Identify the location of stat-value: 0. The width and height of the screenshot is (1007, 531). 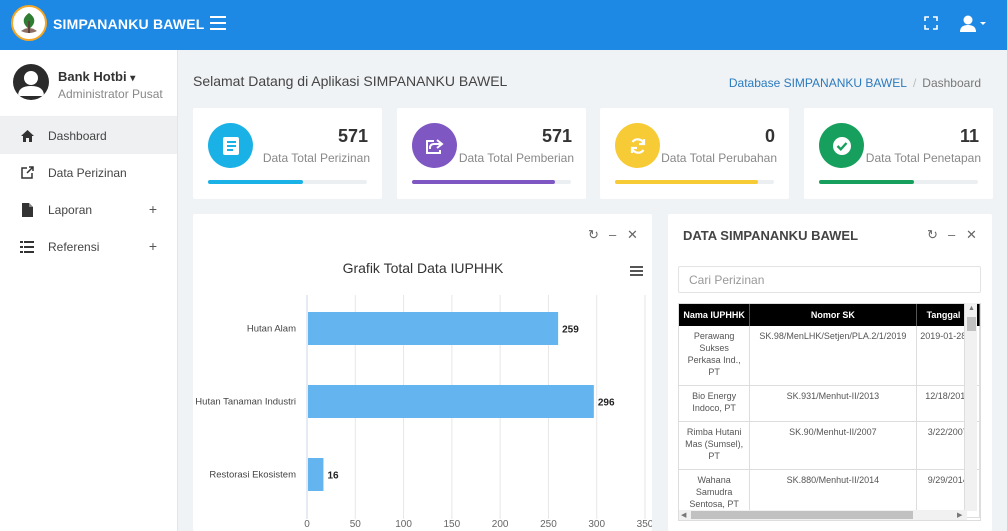
(769, 136).